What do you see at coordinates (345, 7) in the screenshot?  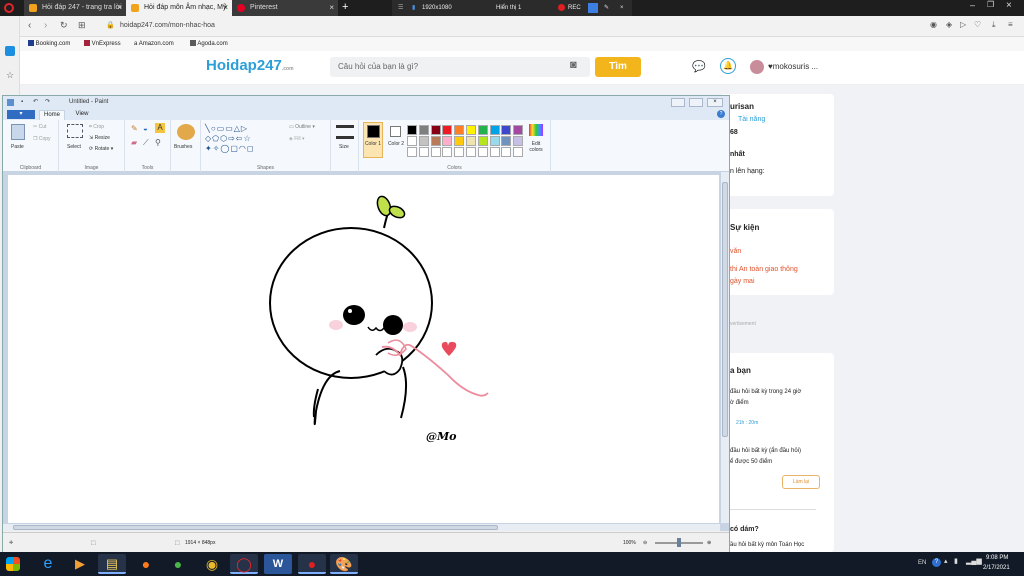 I see `new-tab-icon: +` at bounding box center [345, 7].